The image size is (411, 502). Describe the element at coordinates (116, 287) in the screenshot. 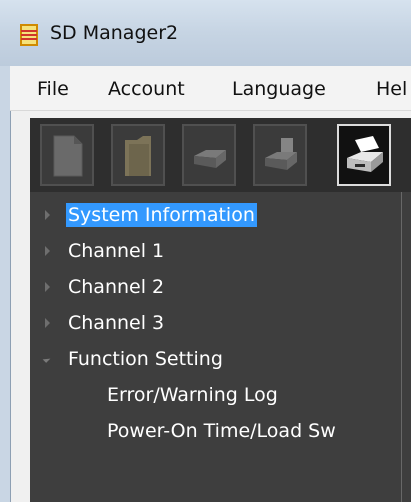

I see `tree-item-label: Channel 2` at that location.